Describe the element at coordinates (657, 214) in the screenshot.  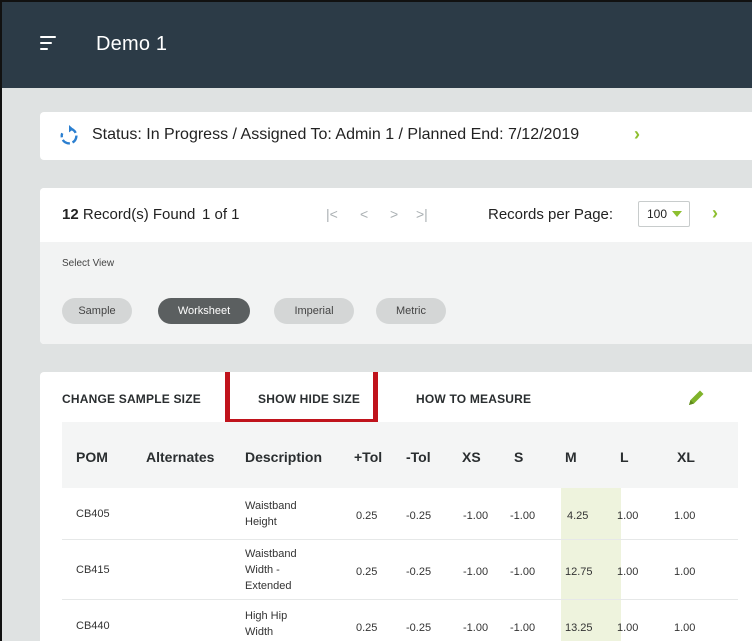
I see `records-per-page-value: 100` at that location.